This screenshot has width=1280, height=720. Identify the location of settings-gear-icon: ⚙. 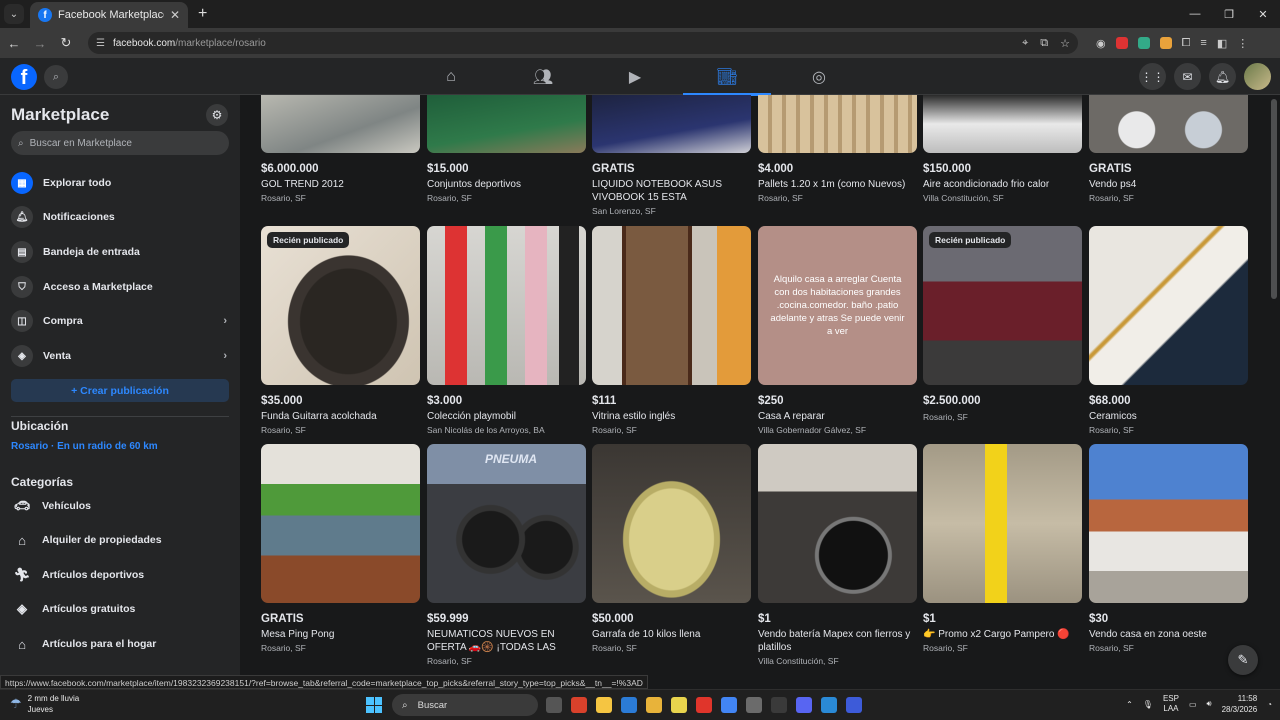
(217, 115).